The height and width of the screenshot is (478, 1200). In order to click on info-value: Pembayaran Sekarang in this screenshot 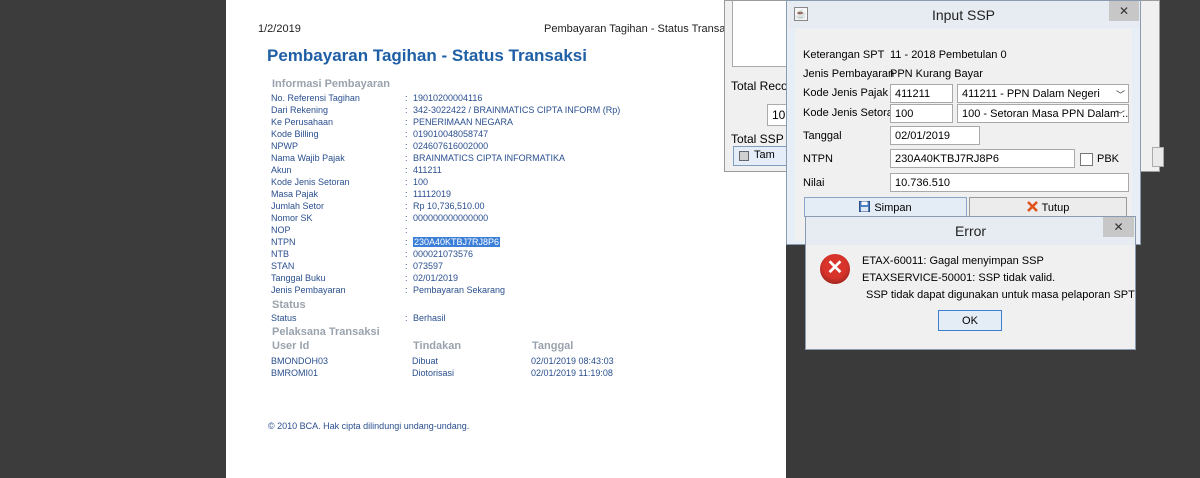, I will do `click(459, 290)`.